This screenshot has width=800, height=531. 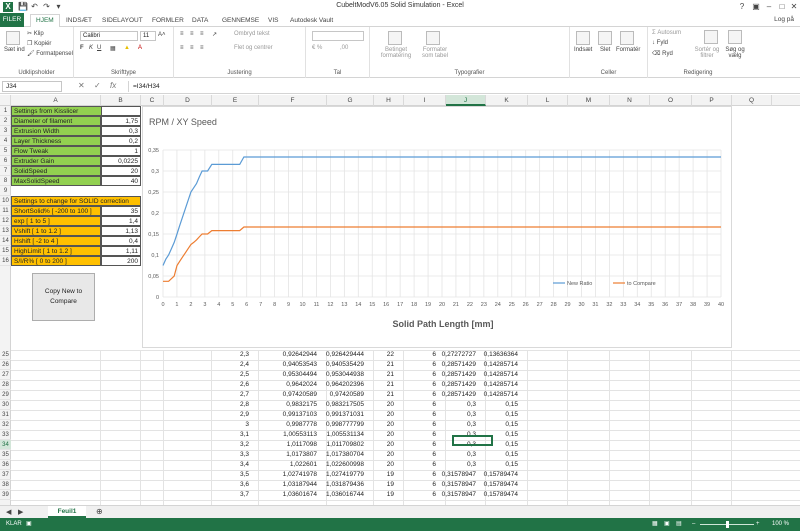 I want to click on data-cell-f: 0,9832175, so click(x=285, y=405).